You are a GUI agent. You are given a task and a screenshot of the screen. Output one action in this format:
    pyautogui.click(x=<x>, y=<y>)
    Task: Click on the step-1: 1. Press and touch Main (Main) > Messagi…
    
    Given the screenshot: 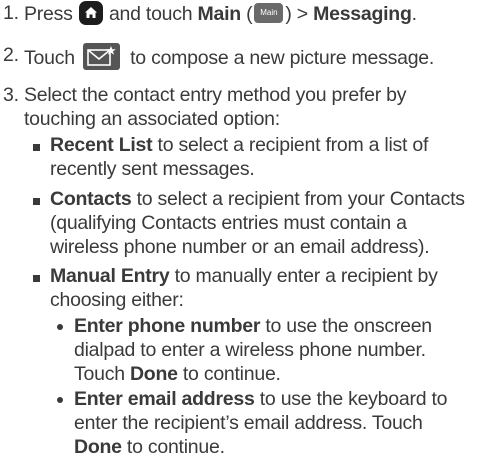 What is the action you would take?
    pyautogui.click(x=239, y=13)
    